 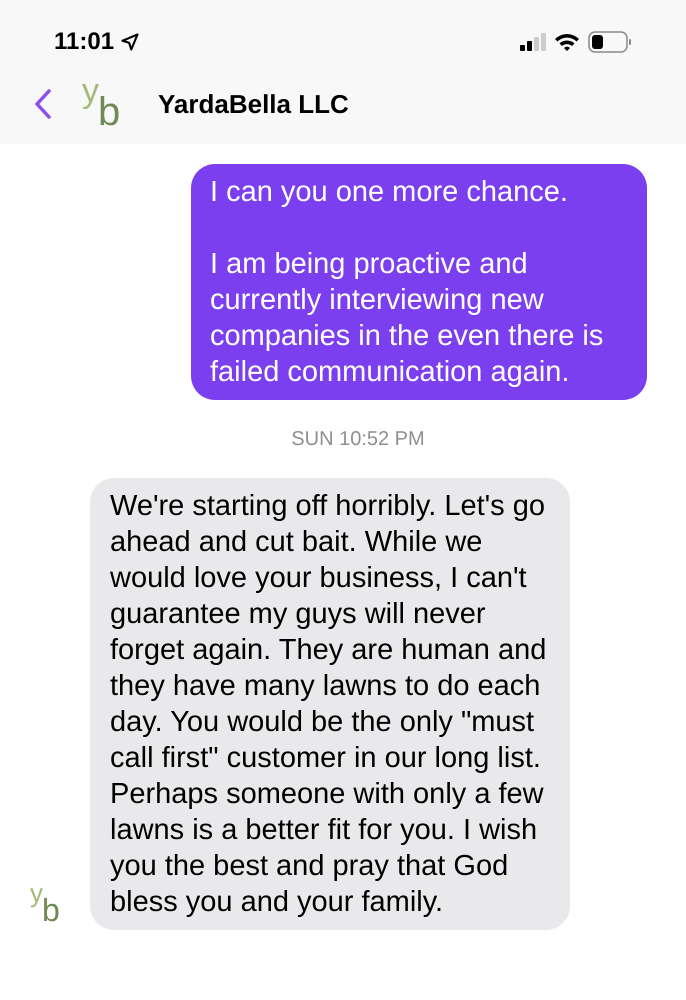 I want to click on message-text: I can you one more chance., so click(x=389, y=192).